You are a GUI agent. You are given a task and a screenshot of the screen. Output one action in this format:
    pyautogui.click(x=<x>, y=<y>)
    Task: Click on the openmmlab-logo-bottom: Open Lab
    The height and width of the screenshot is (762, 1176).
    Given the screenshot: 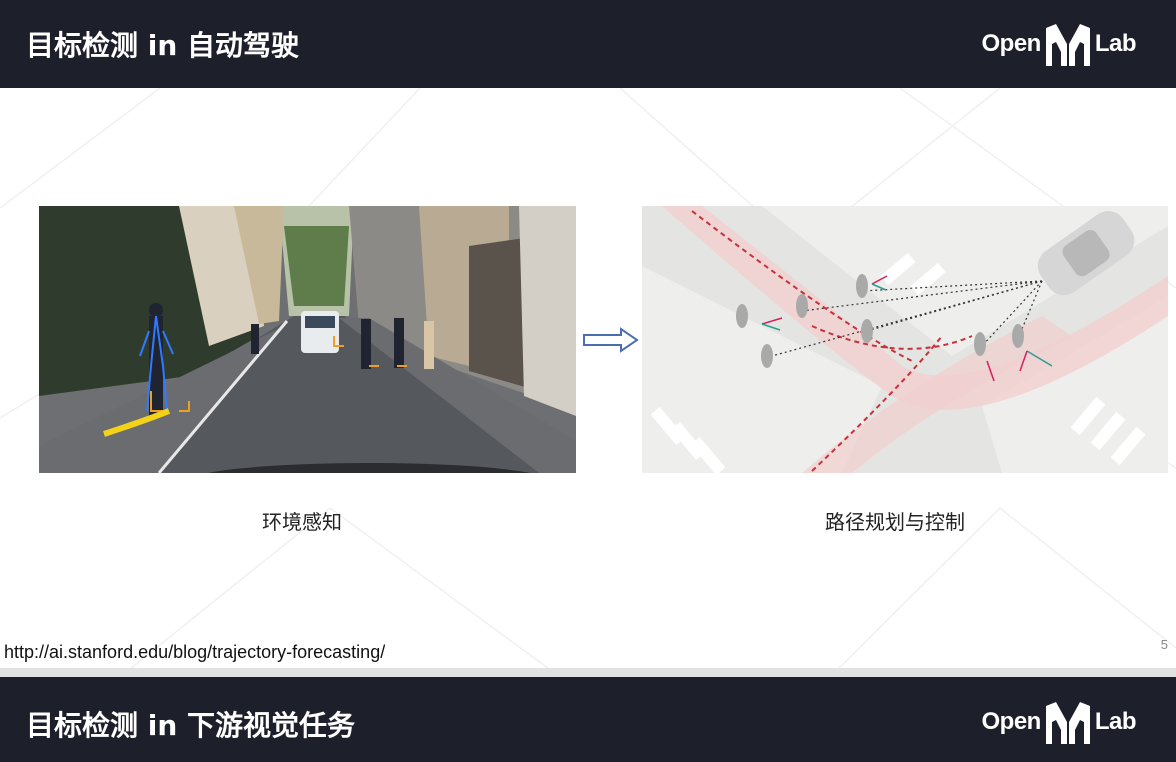 What is the action you would take?
    pyautogui.click(x=1059, y=722)
    